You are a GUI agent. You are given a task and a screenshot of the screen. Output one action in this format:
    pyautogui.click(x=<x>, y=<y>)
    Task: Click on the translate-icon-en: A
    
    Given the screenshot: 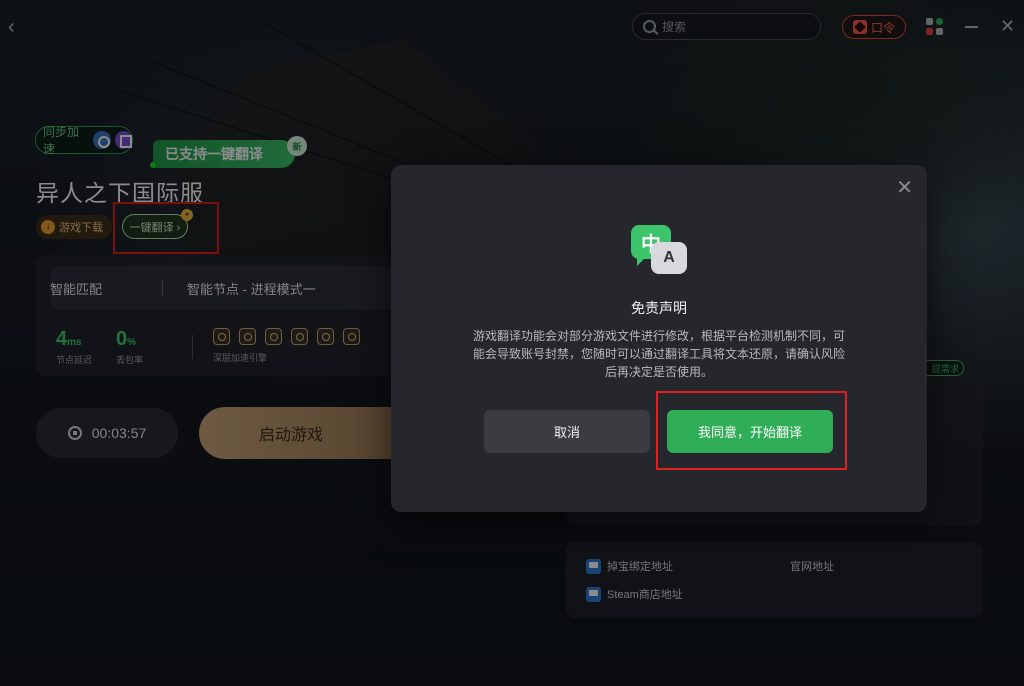 What is the action you would take?
    pyautogui.click(x=669, y=258)
    